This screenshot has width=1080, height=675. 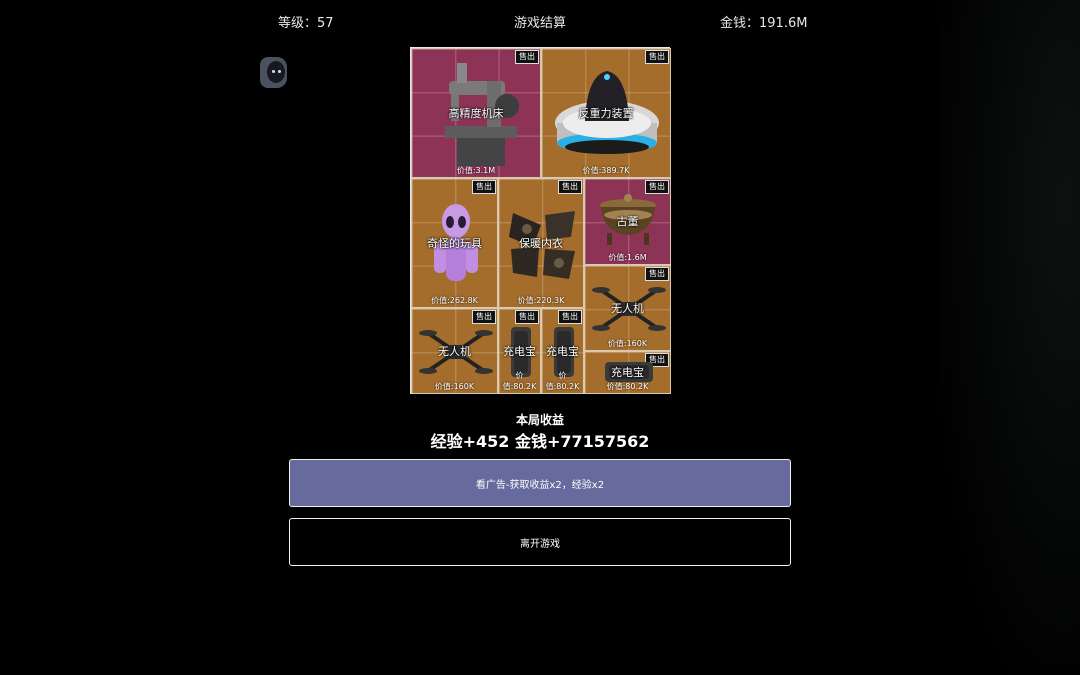 I want to click on background-glow, so click(x=1010, y=337).